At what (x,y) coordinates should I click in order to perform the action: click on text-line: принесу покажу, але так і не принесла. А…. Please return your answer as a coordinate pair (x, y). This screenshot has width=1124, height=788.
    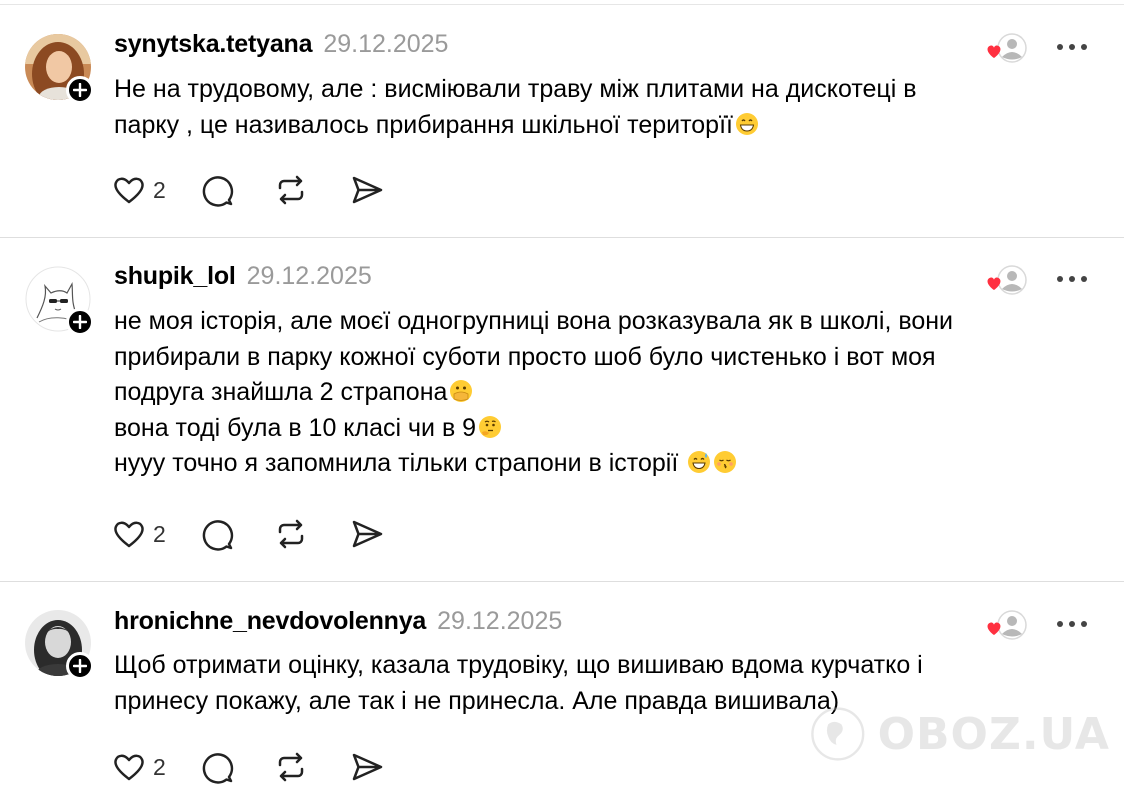
    Looking at the image, I should click on (477, 700).